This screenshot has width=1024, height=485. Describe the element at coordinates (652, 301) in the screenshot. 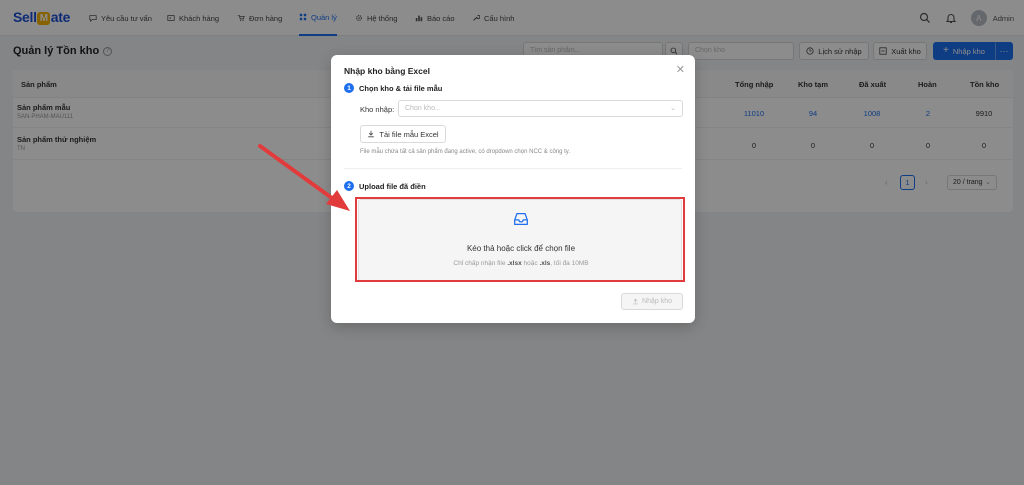

I see `submit-import-button: Nhập kho` at that location.